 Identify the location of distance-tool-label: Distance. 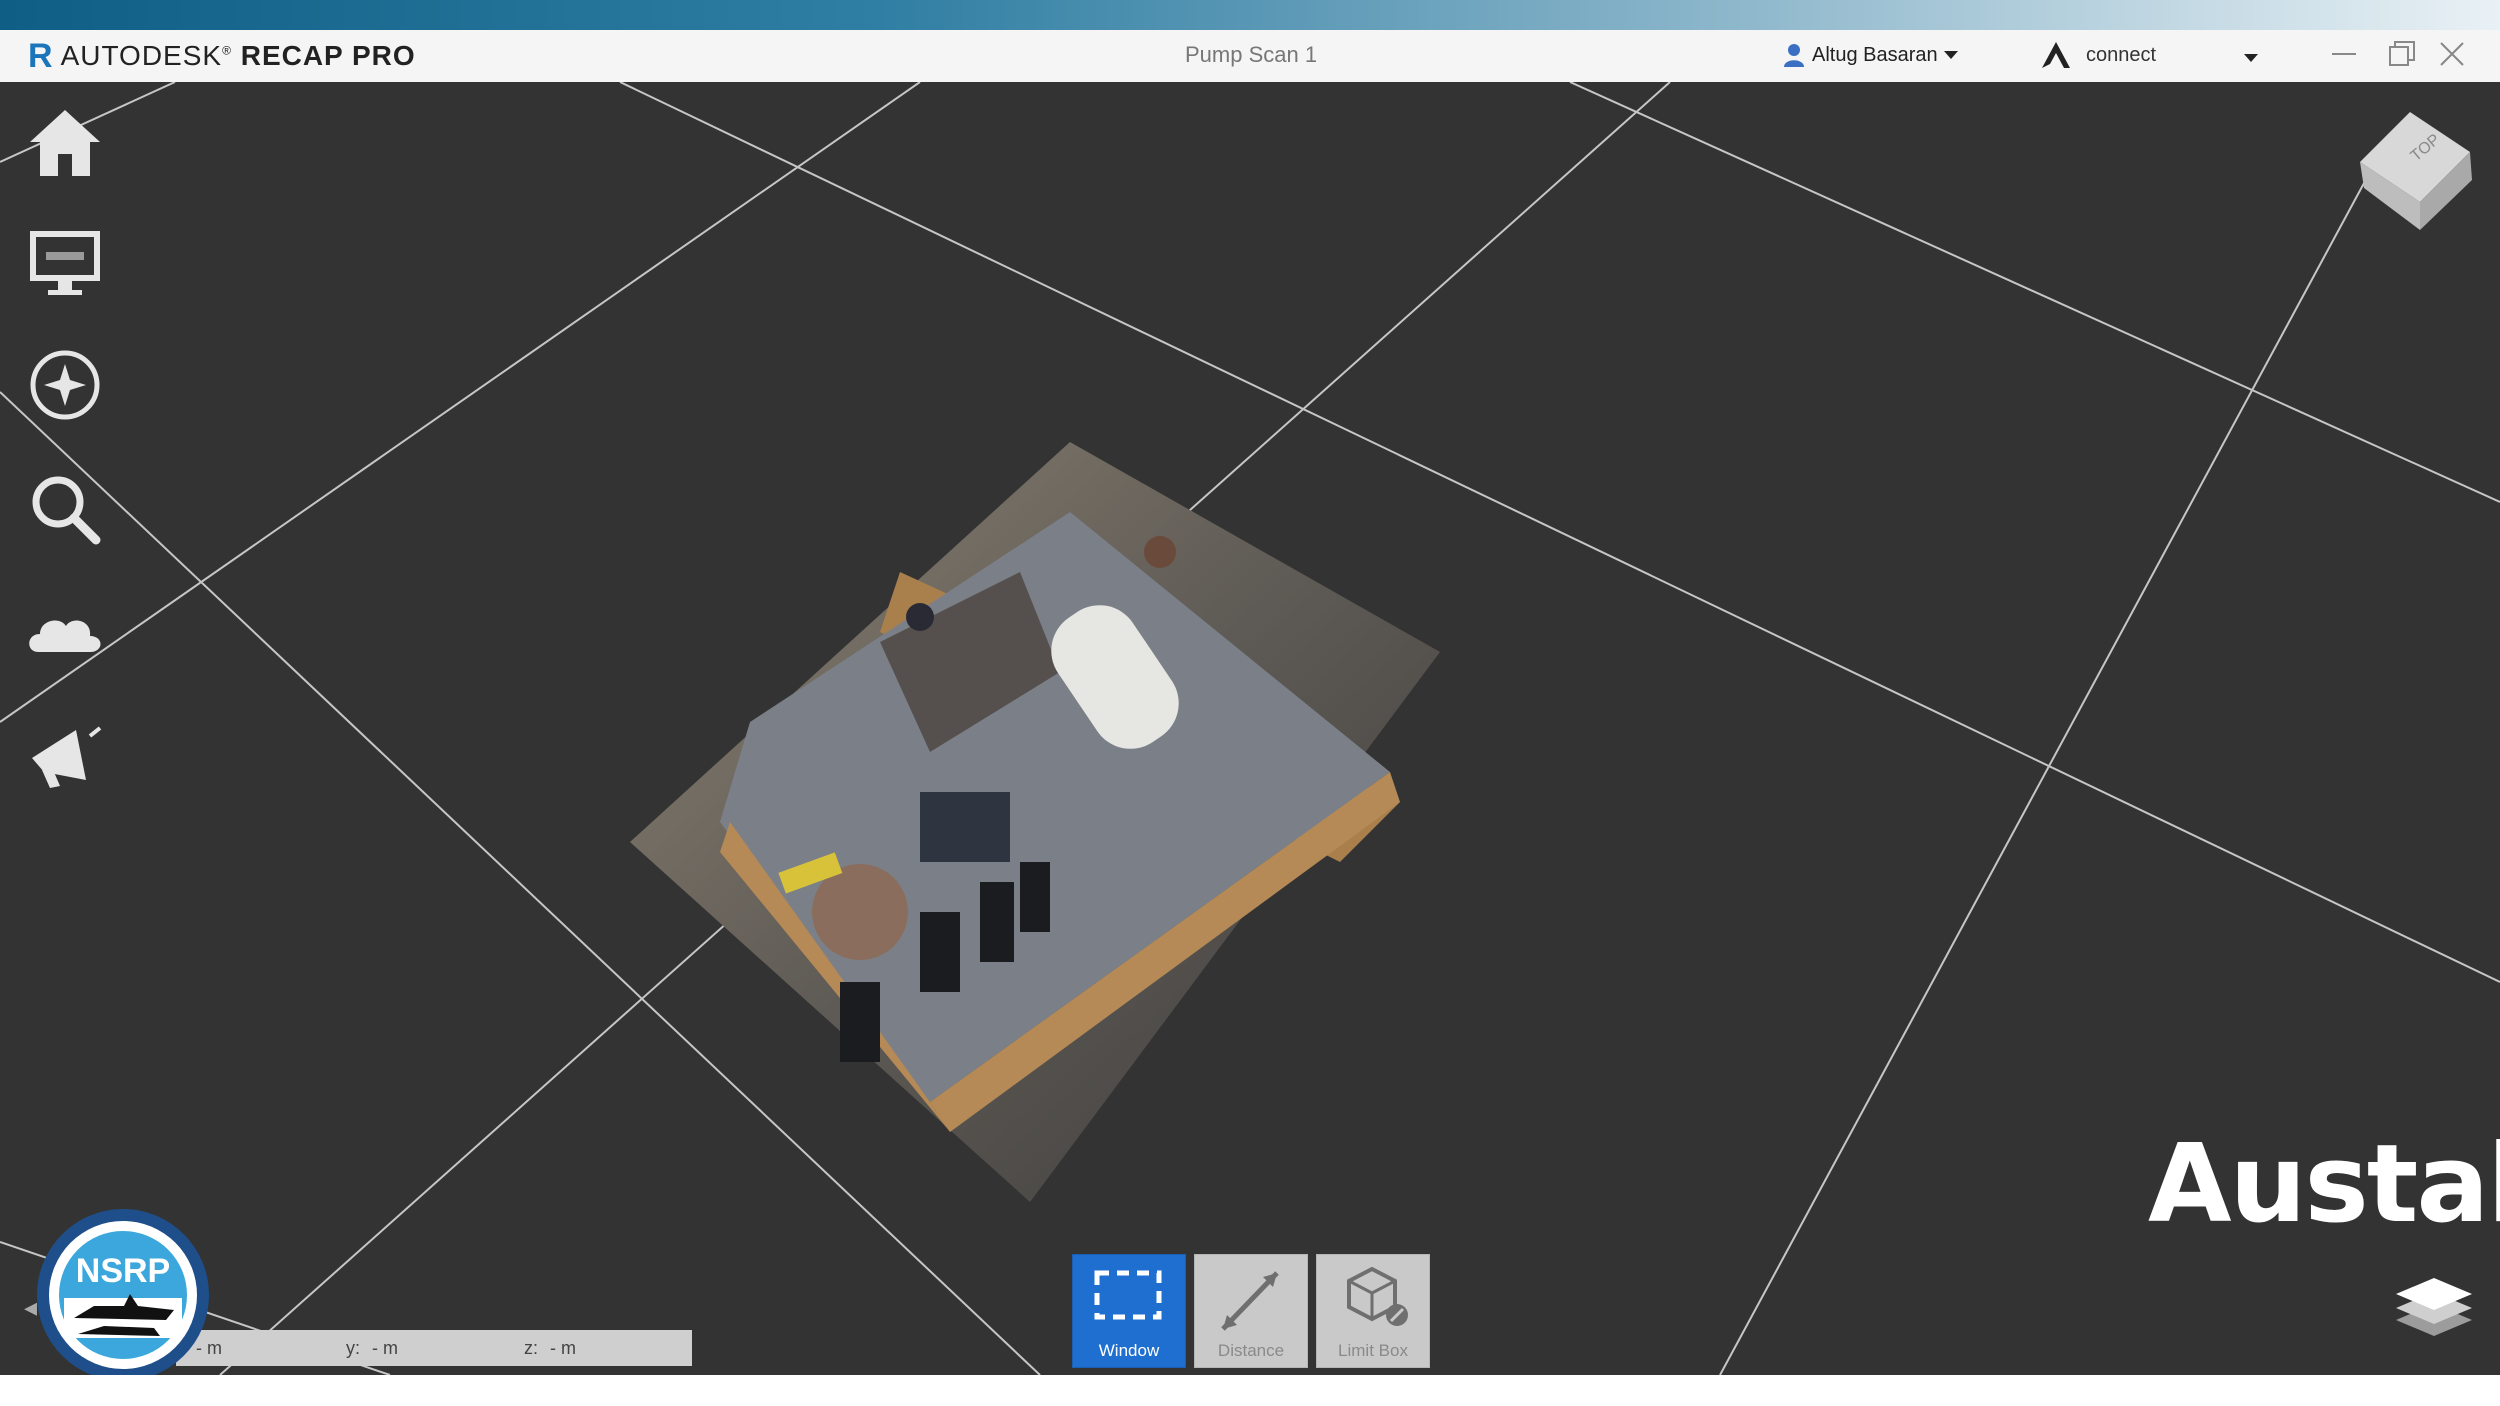
(1251, 1350).